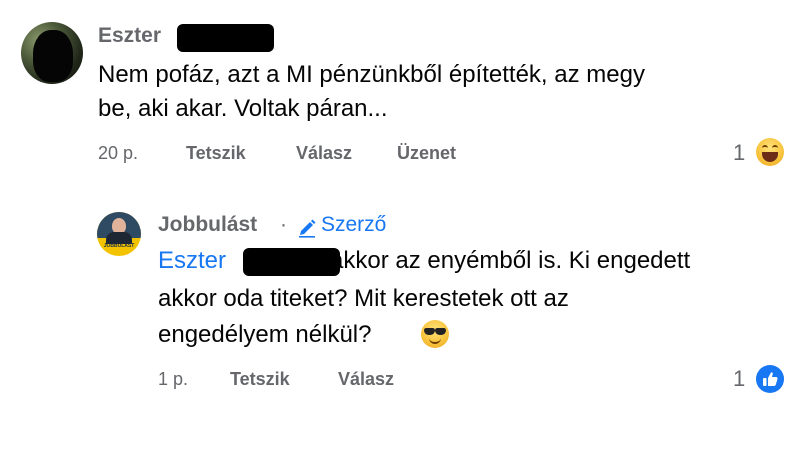 The image size is (800, 450). I want to click on thumbs-up-icon, so click(770, 379).